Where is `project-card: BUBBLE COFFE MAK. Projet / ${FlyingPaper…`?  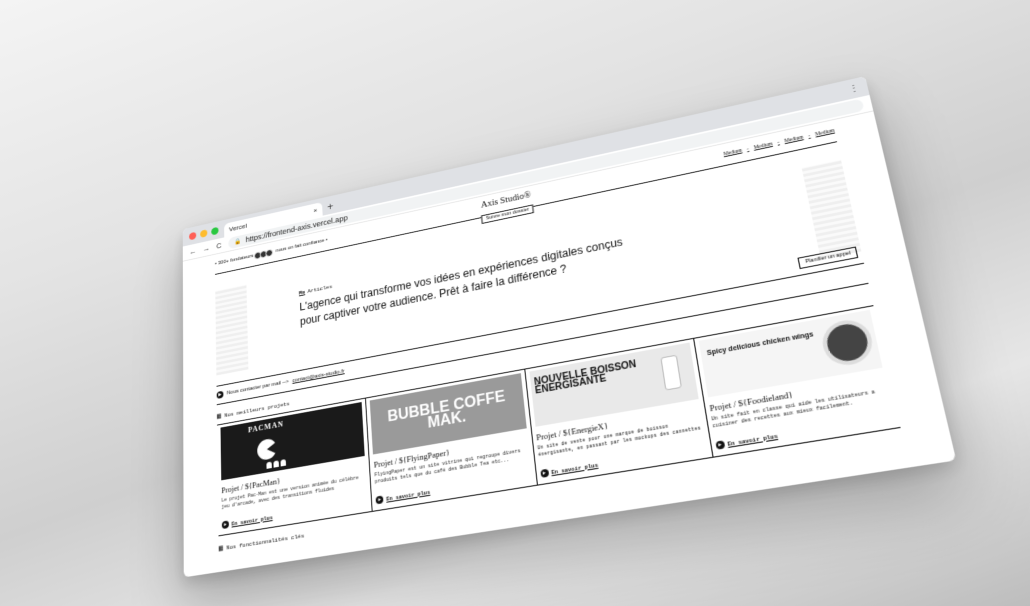
project-card: BUBBLE COFFE MAK. Projet / ${FlyingPaper… is located at coordinates (452, 440).